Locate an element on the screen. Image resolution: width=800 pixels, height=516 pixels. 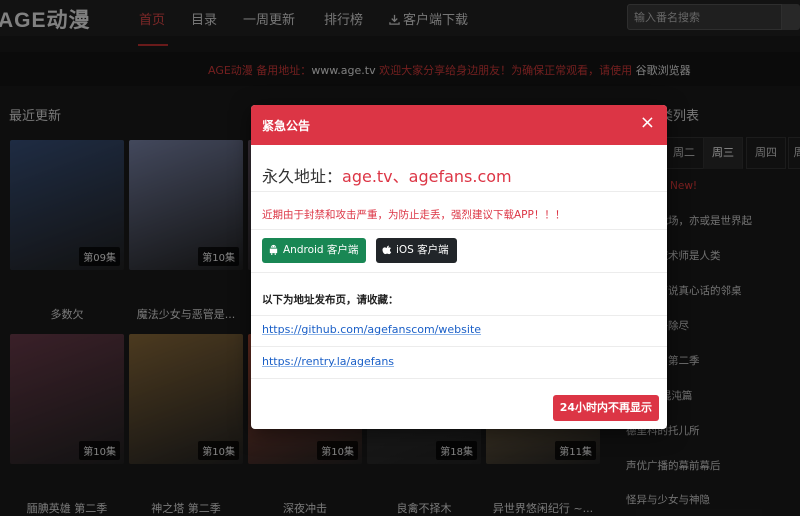
modal-header: 紧急公告 × is located at coordinates (459, 125).